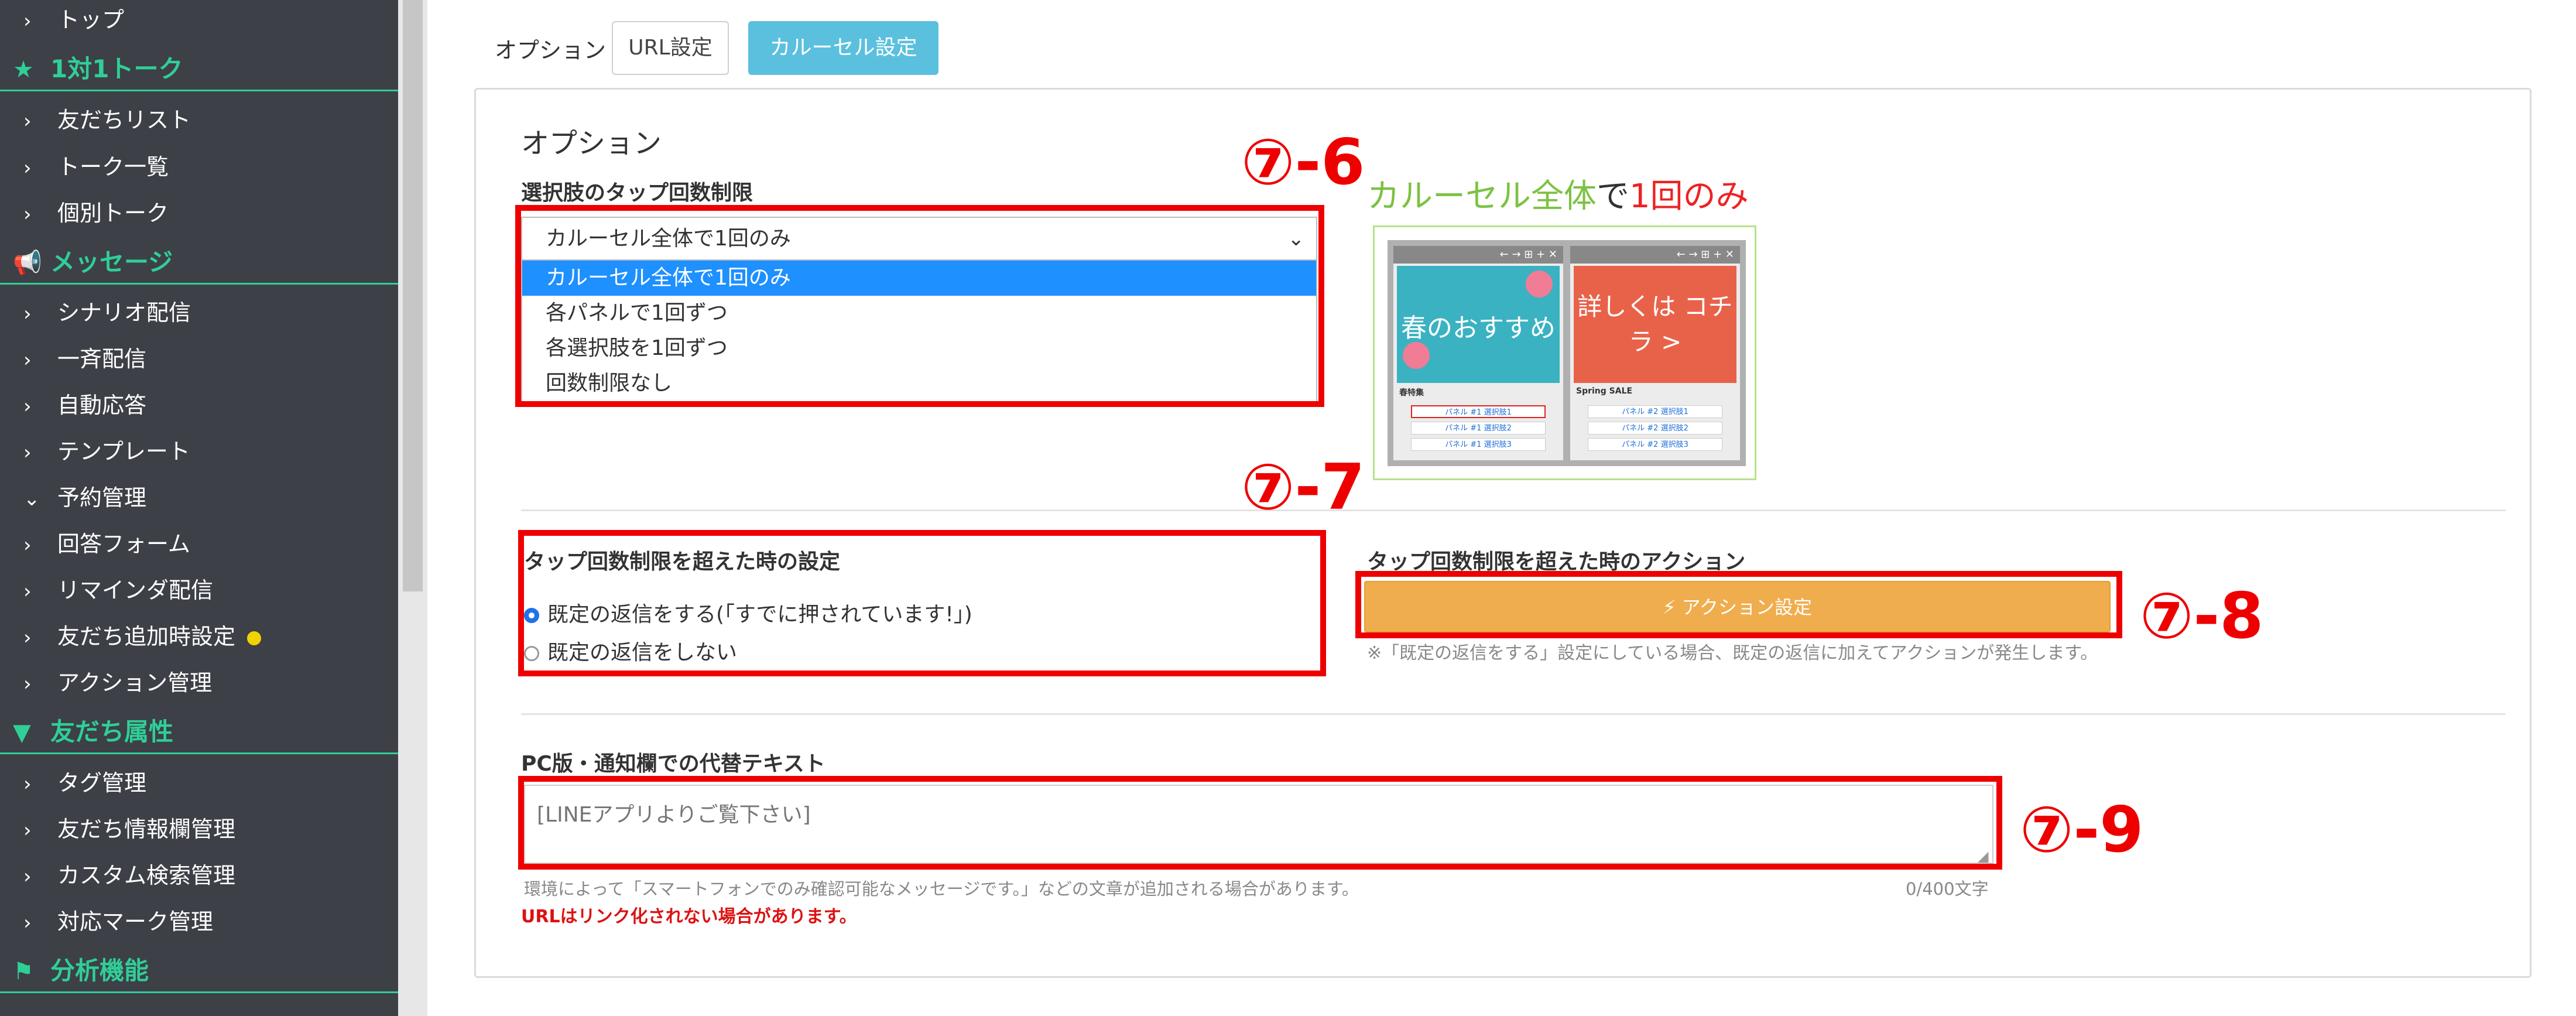 This screenshot has width=2576, height=1016. I want to click on sidebar-section-label: メッセージ, so click(111, 262).